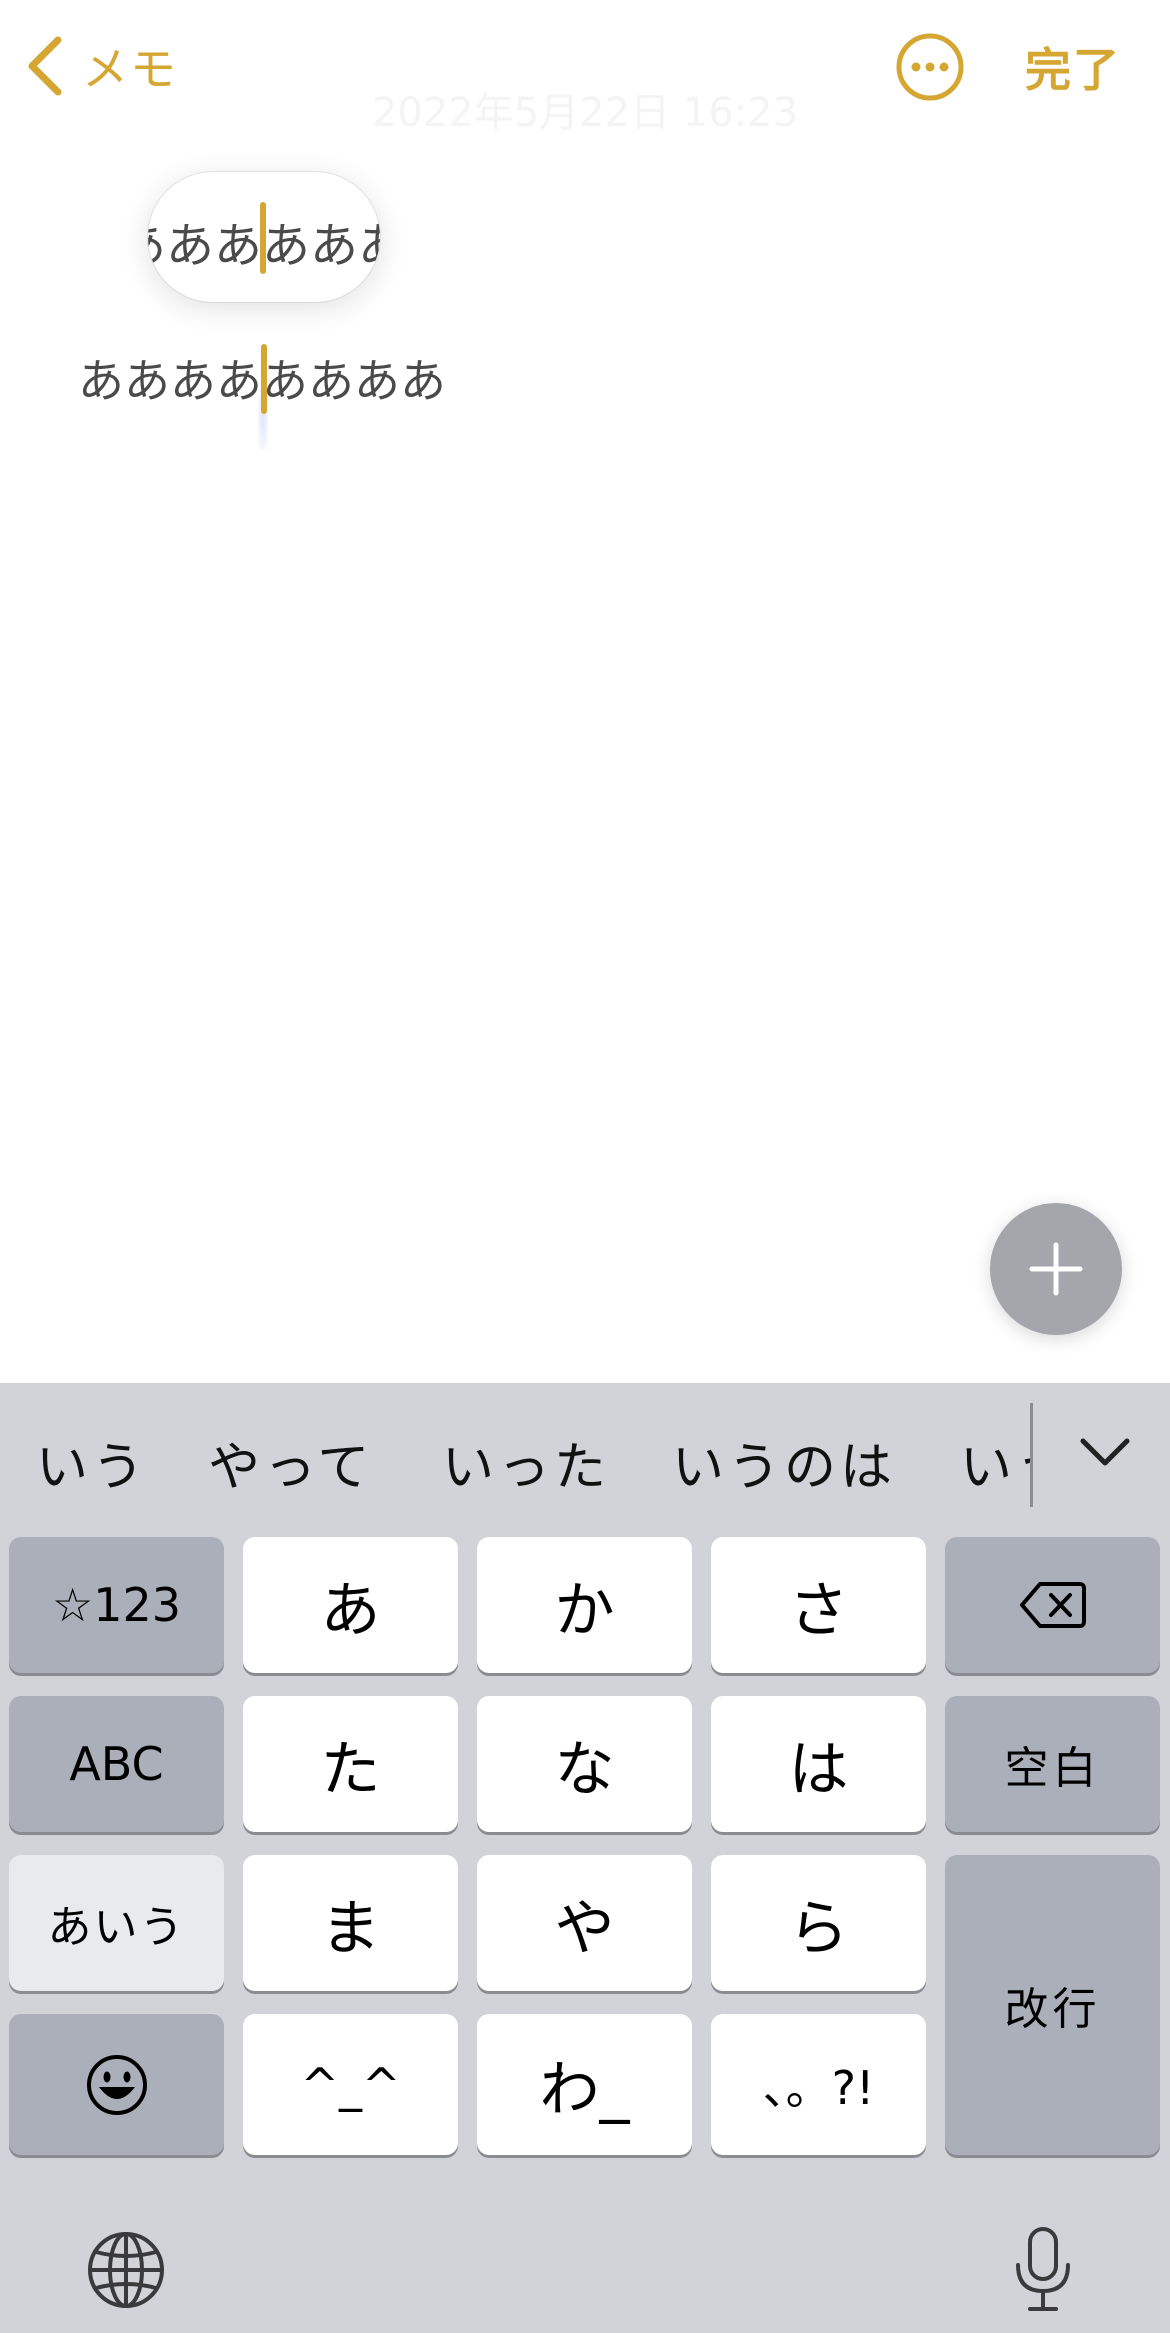 This screenshot has height=2333, width=1170. I want to click on kaomoji-key: ^_^, so click(350, 2084).